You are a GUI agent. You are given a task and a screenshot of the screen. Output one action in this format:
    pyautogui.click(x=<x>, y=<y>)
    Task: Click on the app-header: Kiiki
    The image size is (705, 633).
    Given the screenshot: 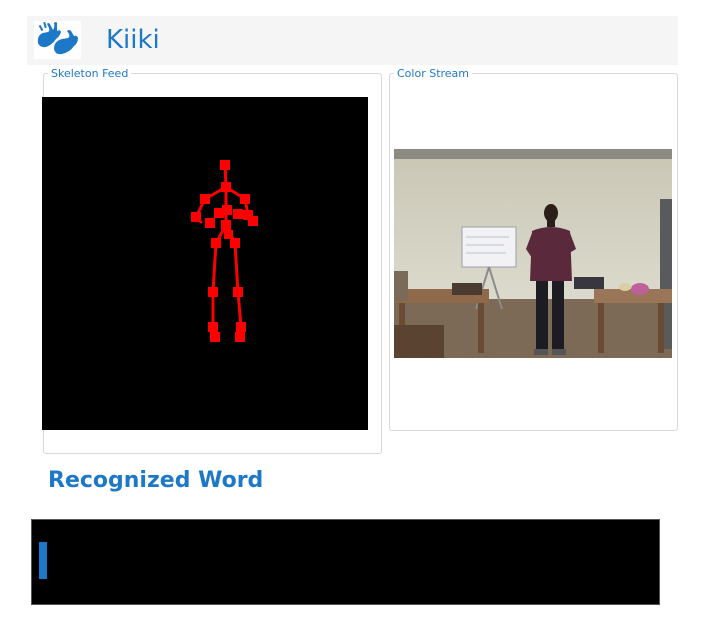 What is the action you would take?
    pyautogui.click(x=352, y=40)
    